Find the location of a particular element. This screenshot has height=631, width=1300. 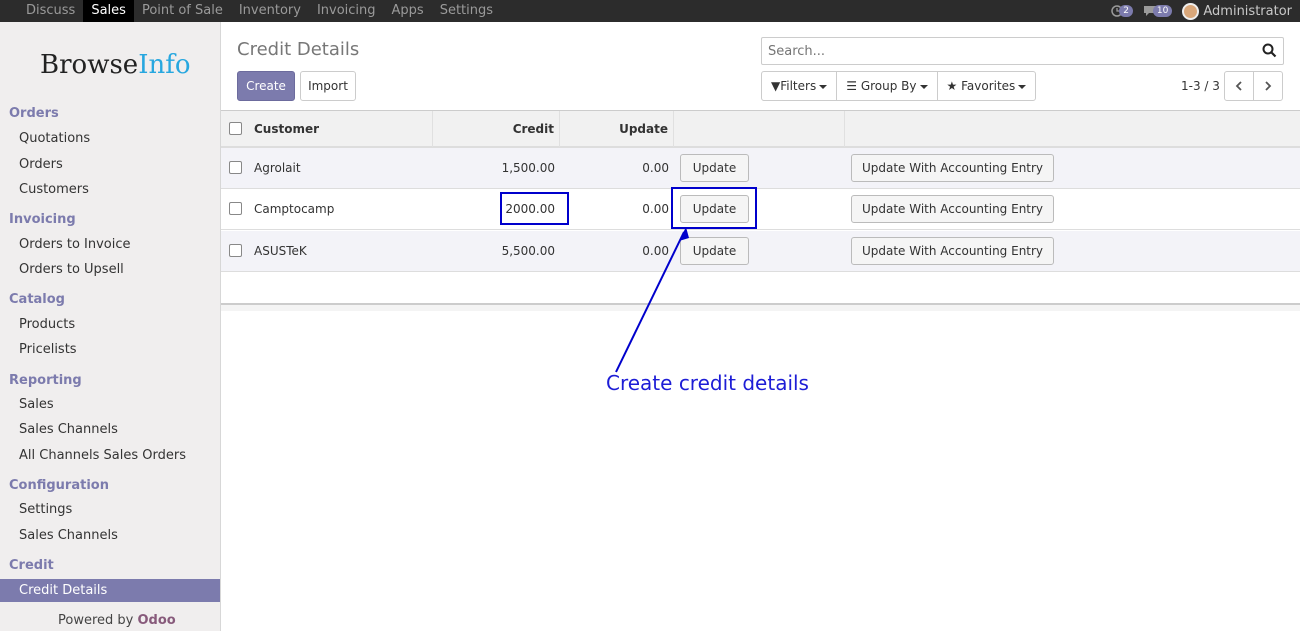

annotation-arrow is located at coordinates (652, 300).